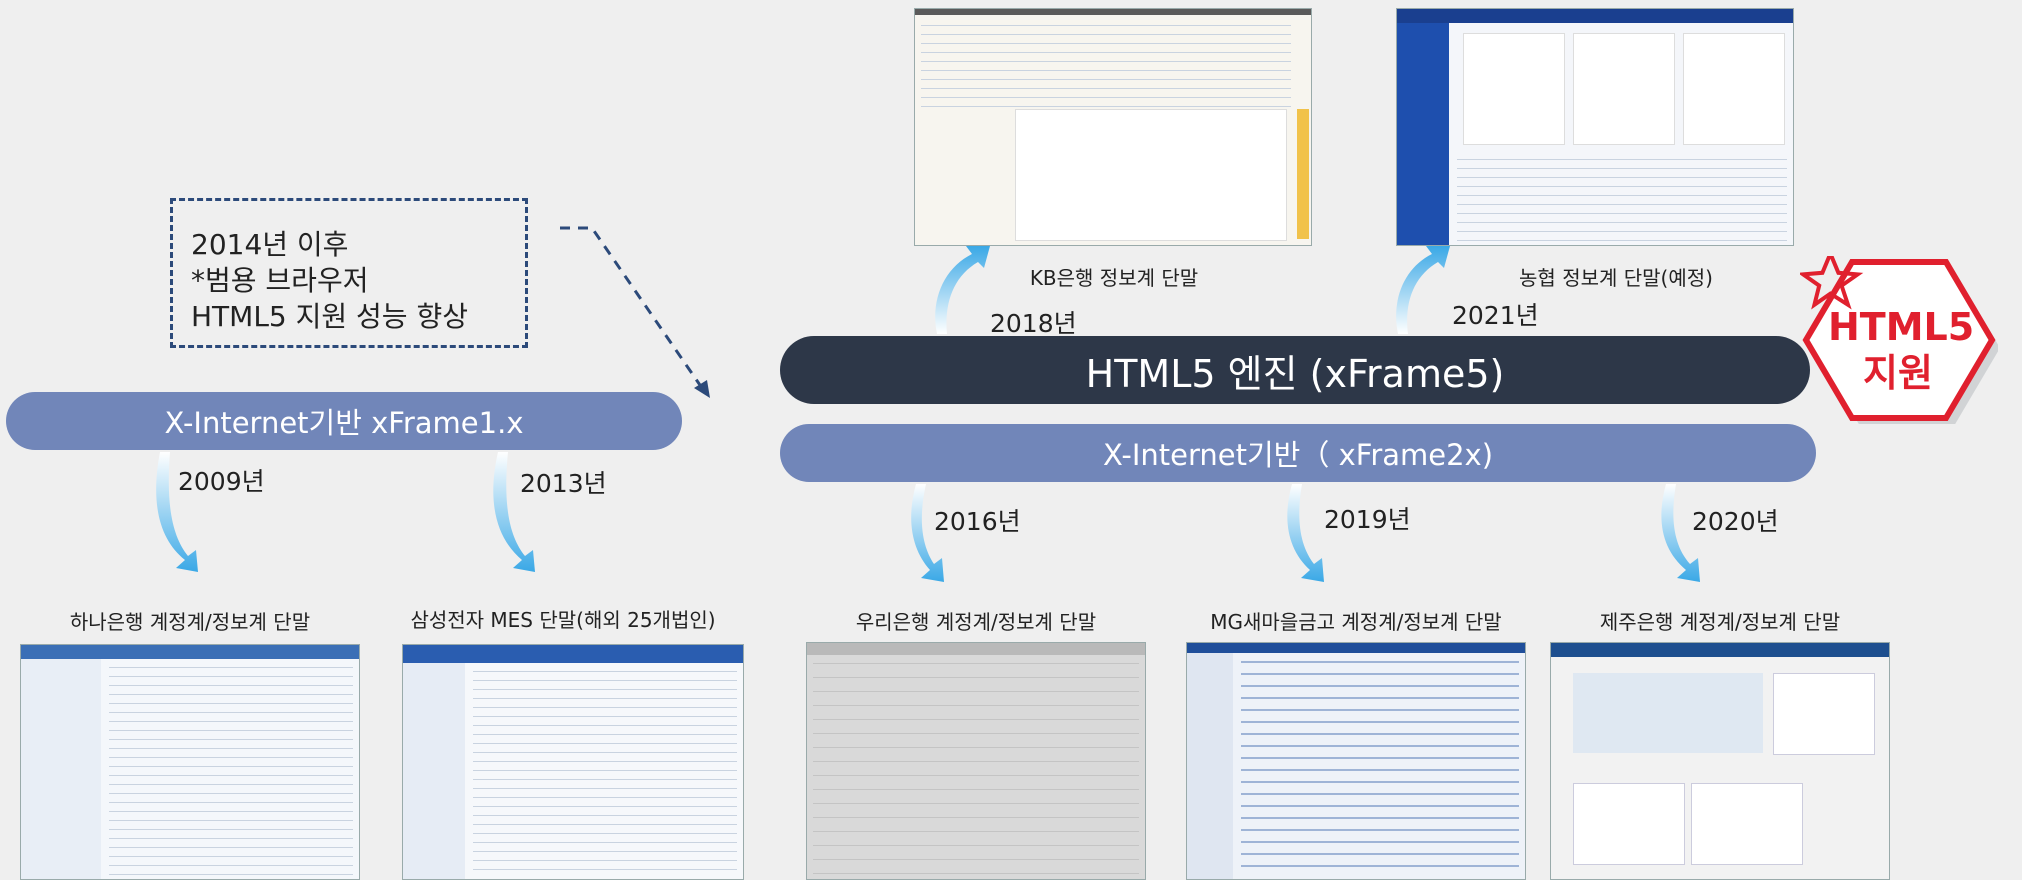 This screenshot has height=880, width=2022. What do you see at coordinates (329, 316) in the screenshot?
I see `note-line-3: HTML5 지원 성능 향상` at bounding box center [329, 316].